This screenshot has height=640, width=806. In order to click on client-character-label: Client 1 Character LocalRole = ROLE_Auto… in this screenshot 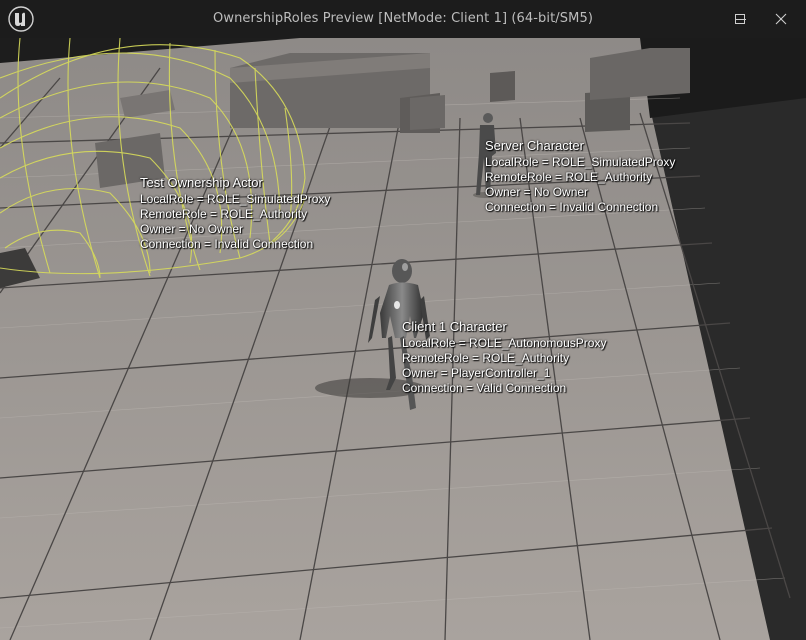, I will do `click(504, 357)`.